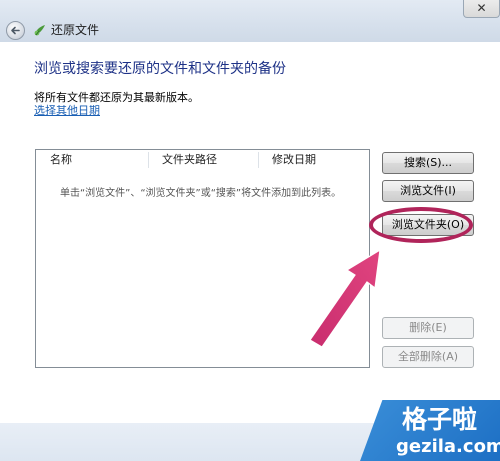 This screenshot has height=461, width=500. I want to click on annotation-arrow-icon, so click(345, 298).